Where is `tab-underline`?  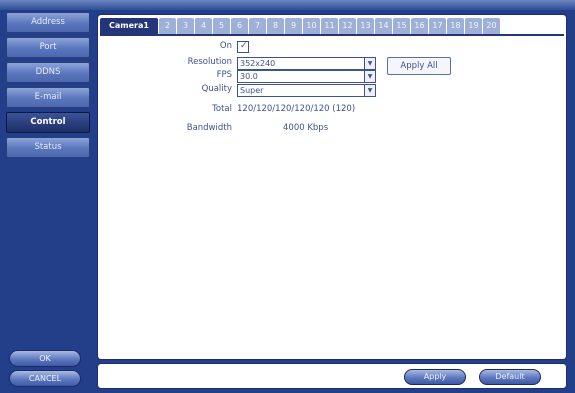
tab-underline is located at coordinates (332, 35).